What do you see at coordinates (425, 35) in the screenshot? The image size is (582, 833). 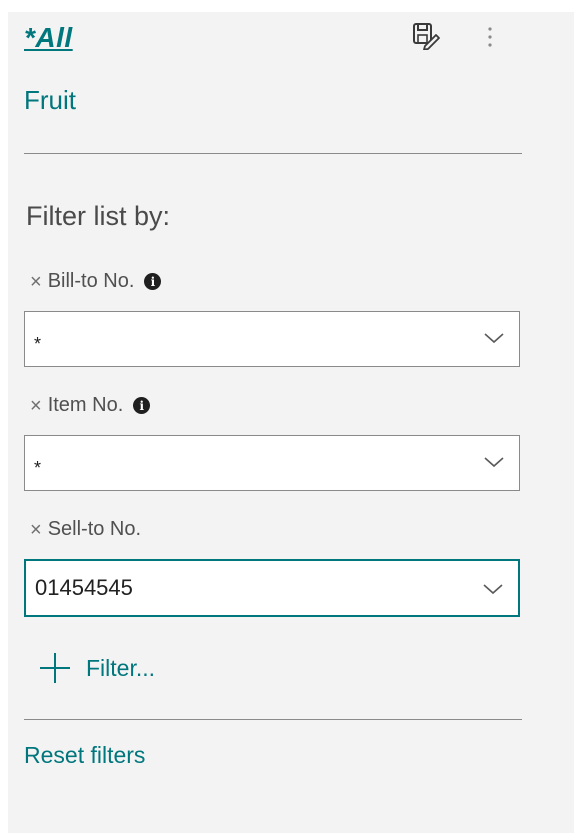 I see `save-view-icon` at bounding box center [425, 35].